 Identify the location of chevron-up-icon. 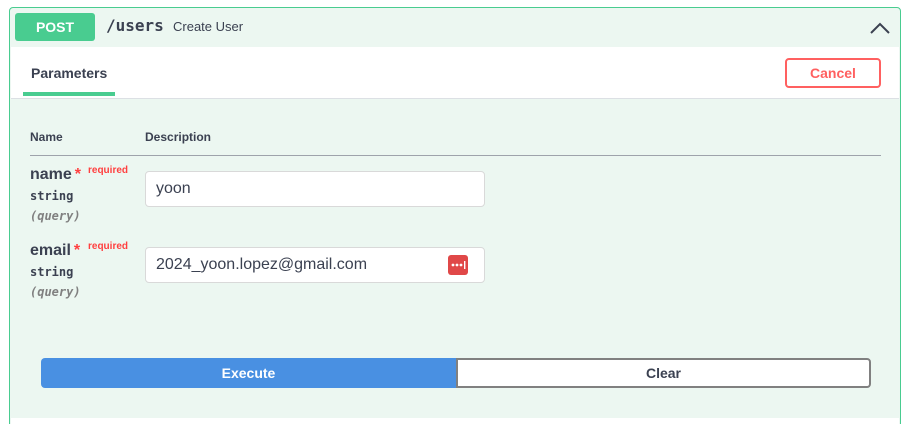
(880, 28).